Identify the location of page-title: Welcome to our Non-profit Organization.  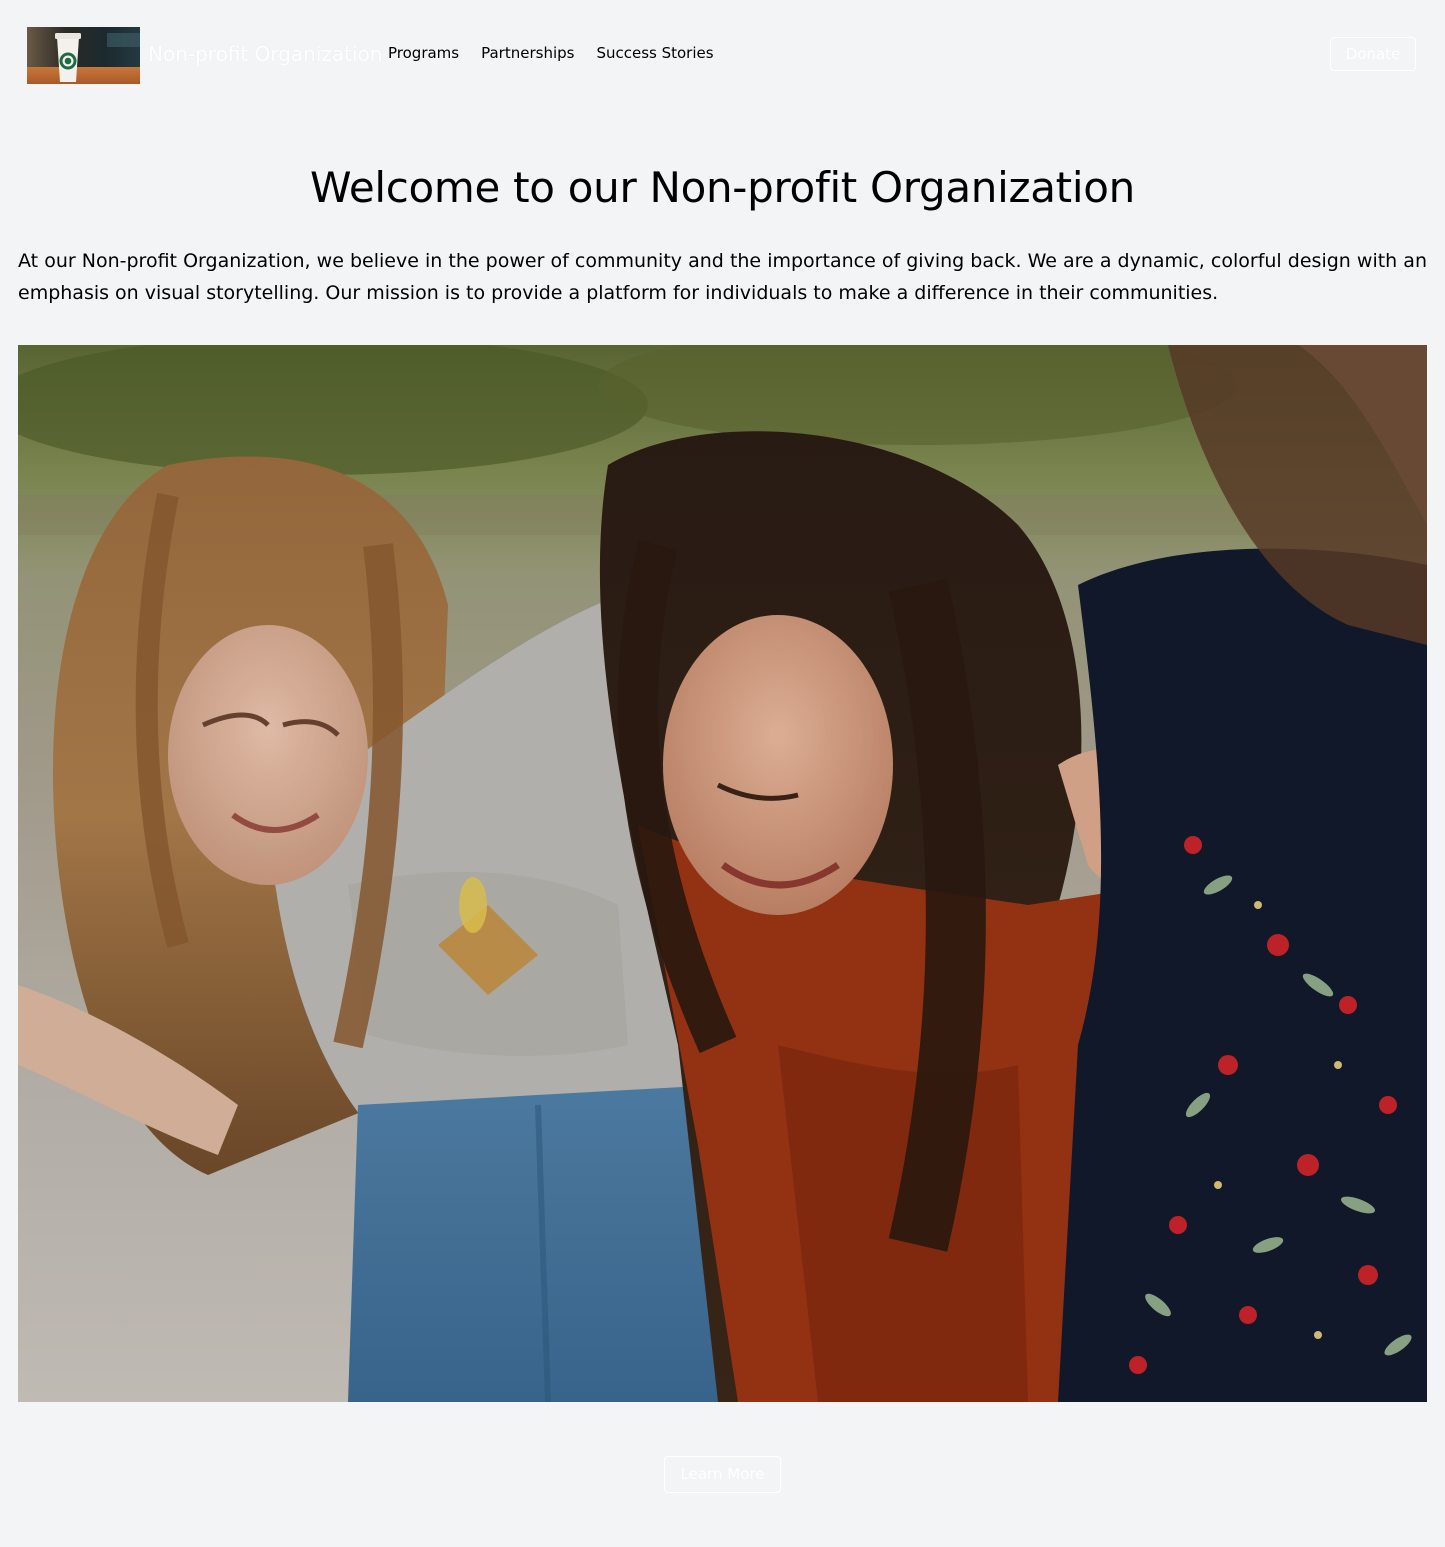
(722, 187).